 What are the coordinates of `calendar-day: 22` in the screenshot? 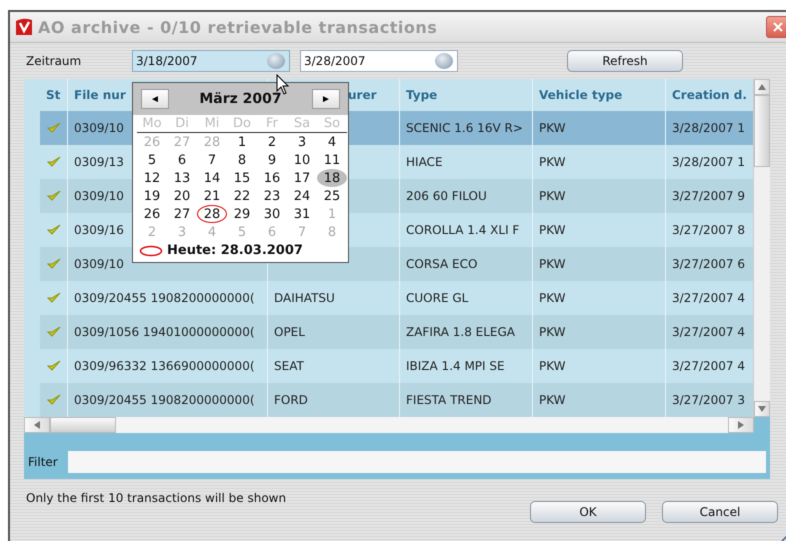 It's located at (242, 196).